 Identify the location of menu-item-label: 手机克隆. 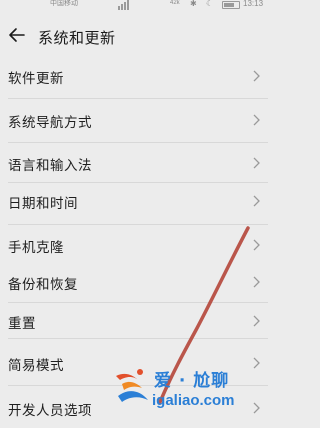
(36, 248).